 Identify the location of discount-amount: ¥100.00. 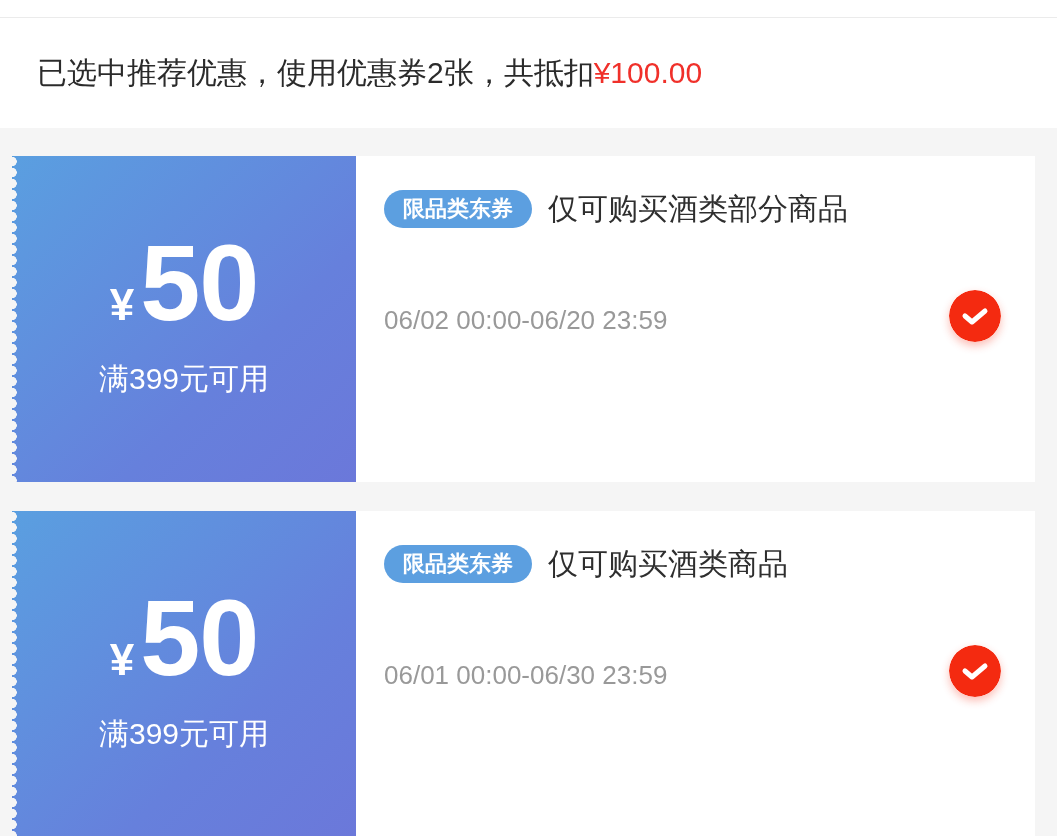
(648, 73).